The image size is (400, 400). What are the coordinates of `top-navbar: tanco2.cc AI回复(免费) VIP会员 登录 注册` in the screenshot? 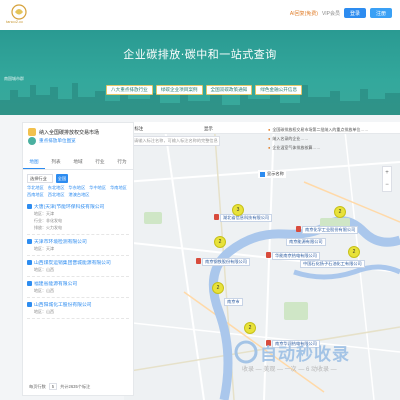 It's located at (200, 15).